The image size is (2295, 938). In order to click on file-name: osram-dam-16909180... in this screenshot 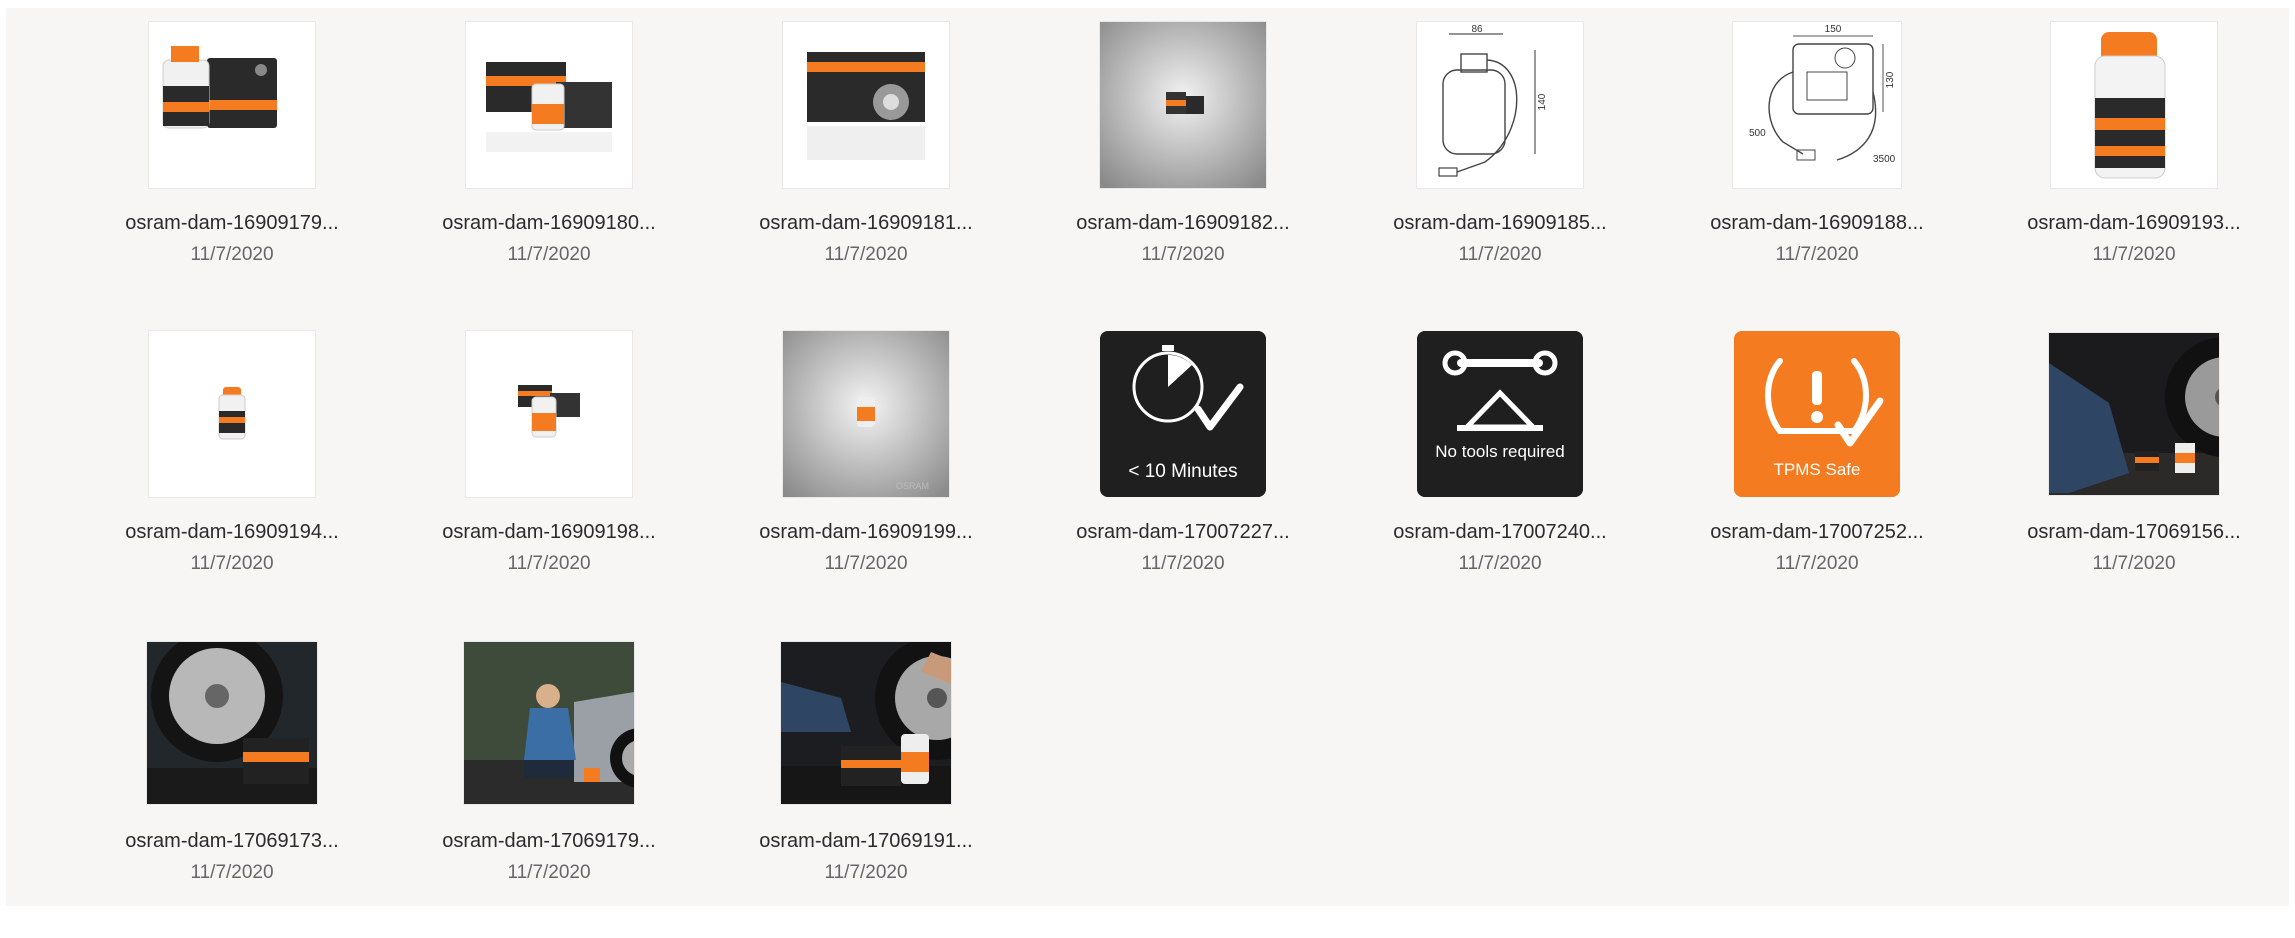, I will do `click(549, 223)`.